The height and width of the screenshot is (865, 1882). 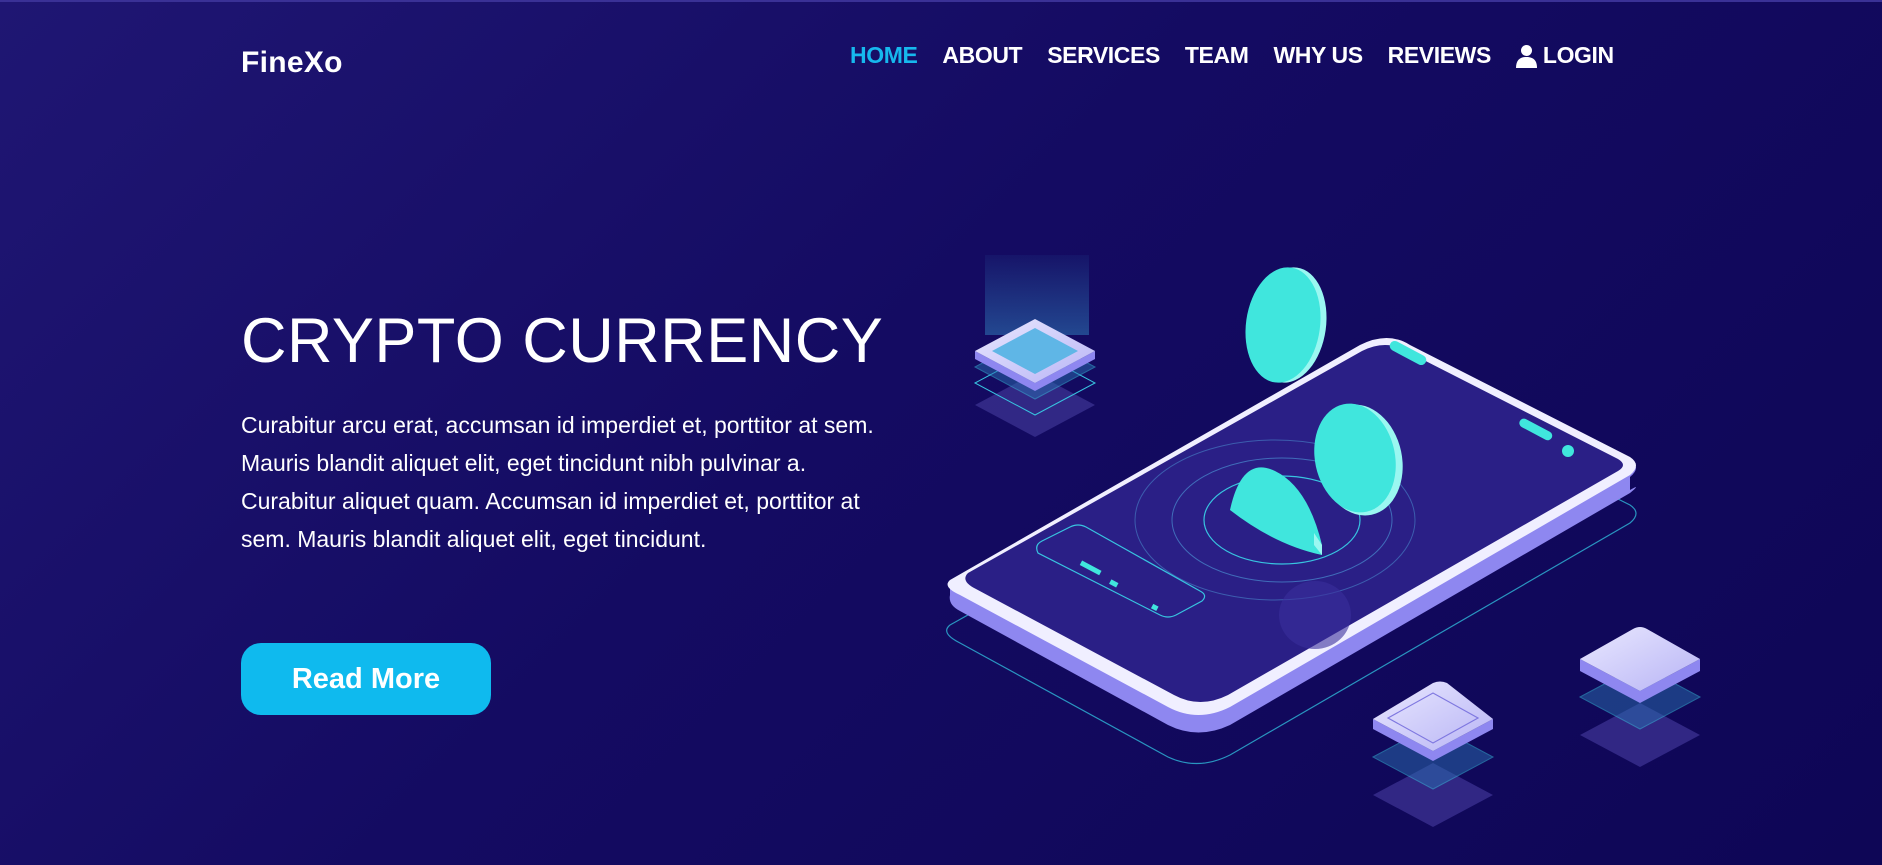 I want to click on nav-item-about: ABOUT, so click(x=982, y=55).